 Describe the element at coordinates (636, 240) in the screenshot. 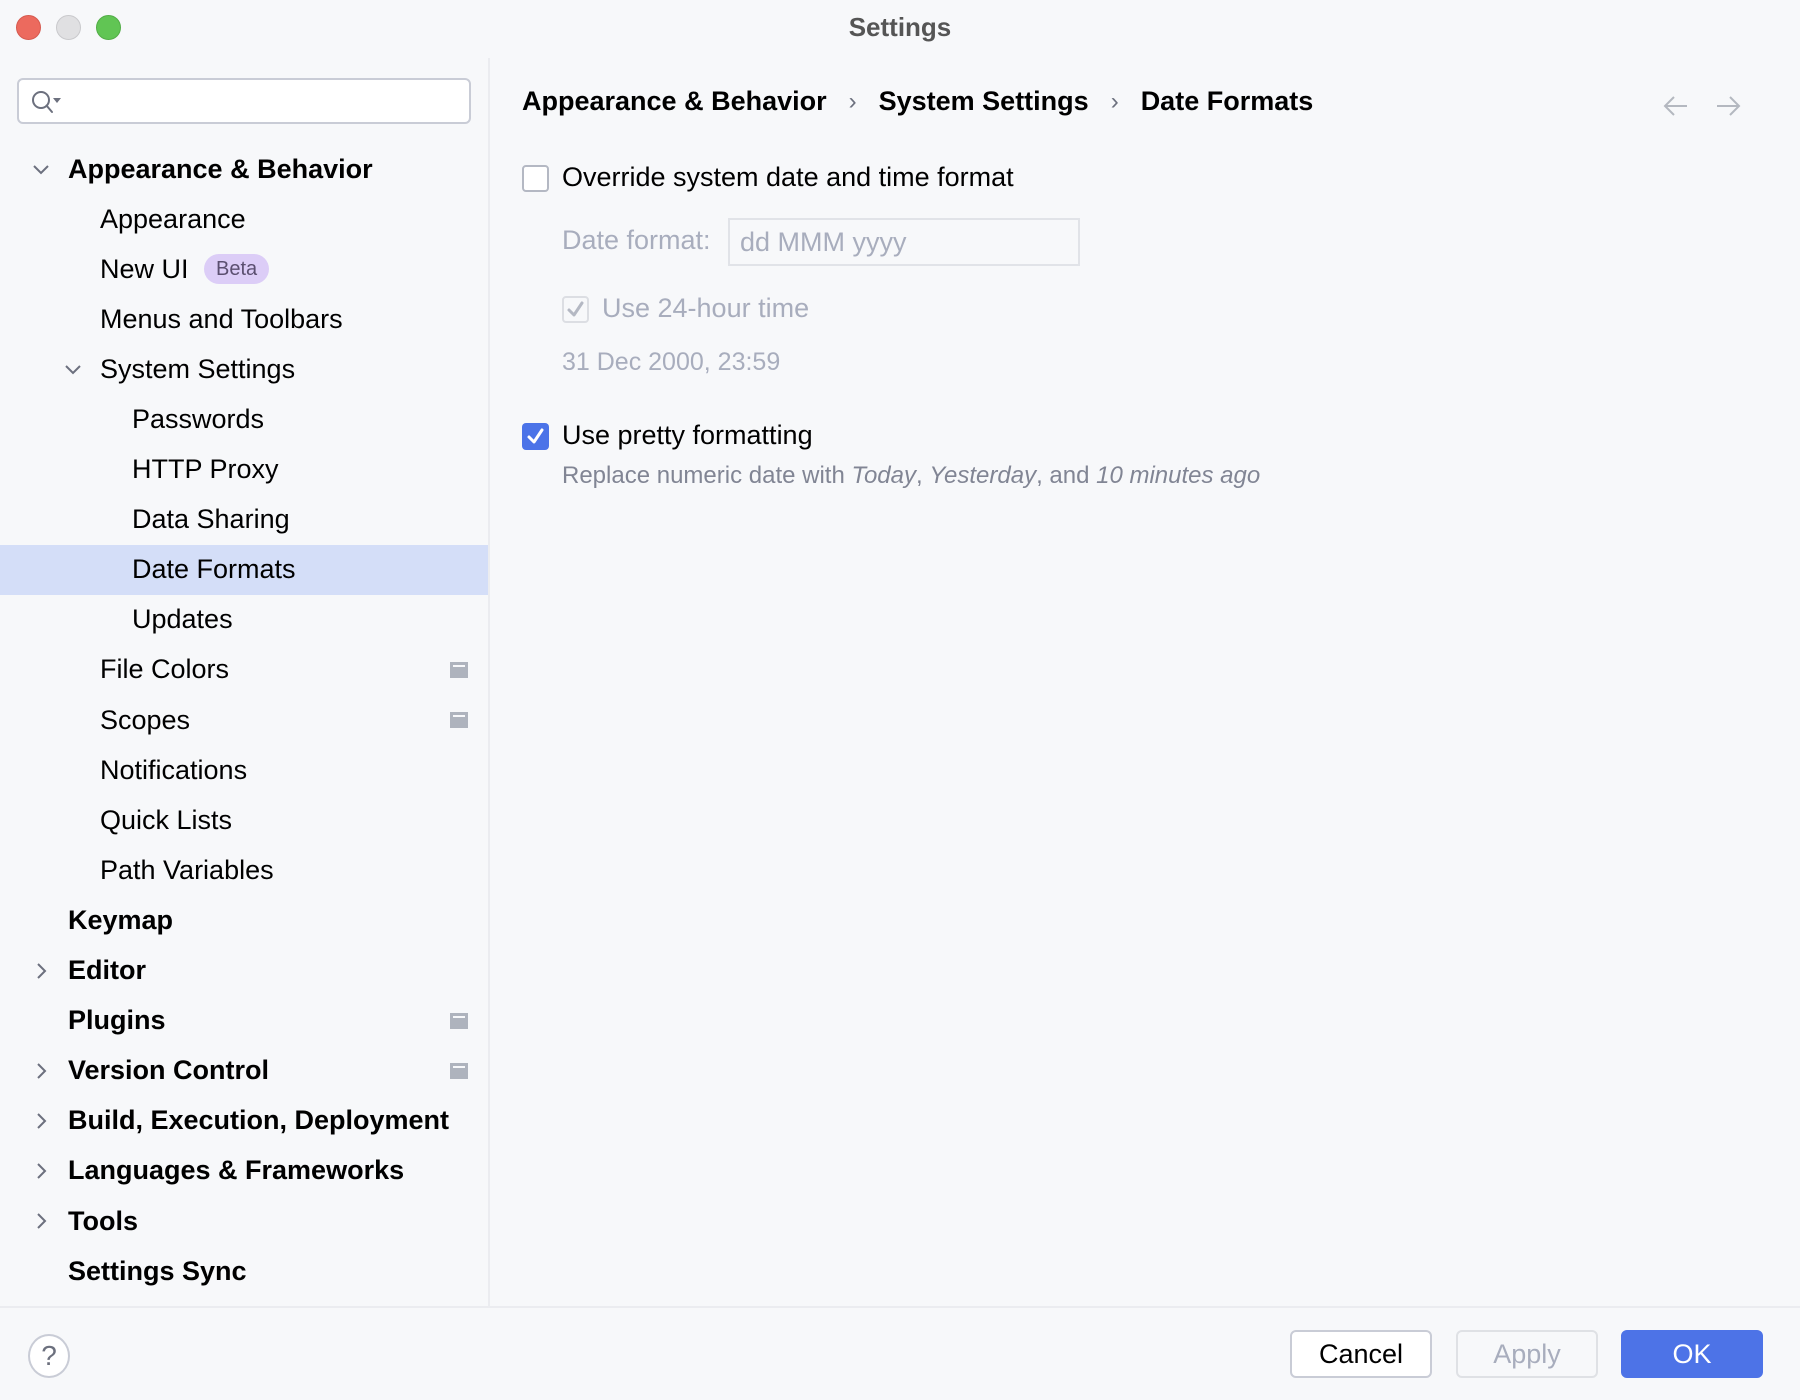

I see `date-format-label: Date format:` at that location.